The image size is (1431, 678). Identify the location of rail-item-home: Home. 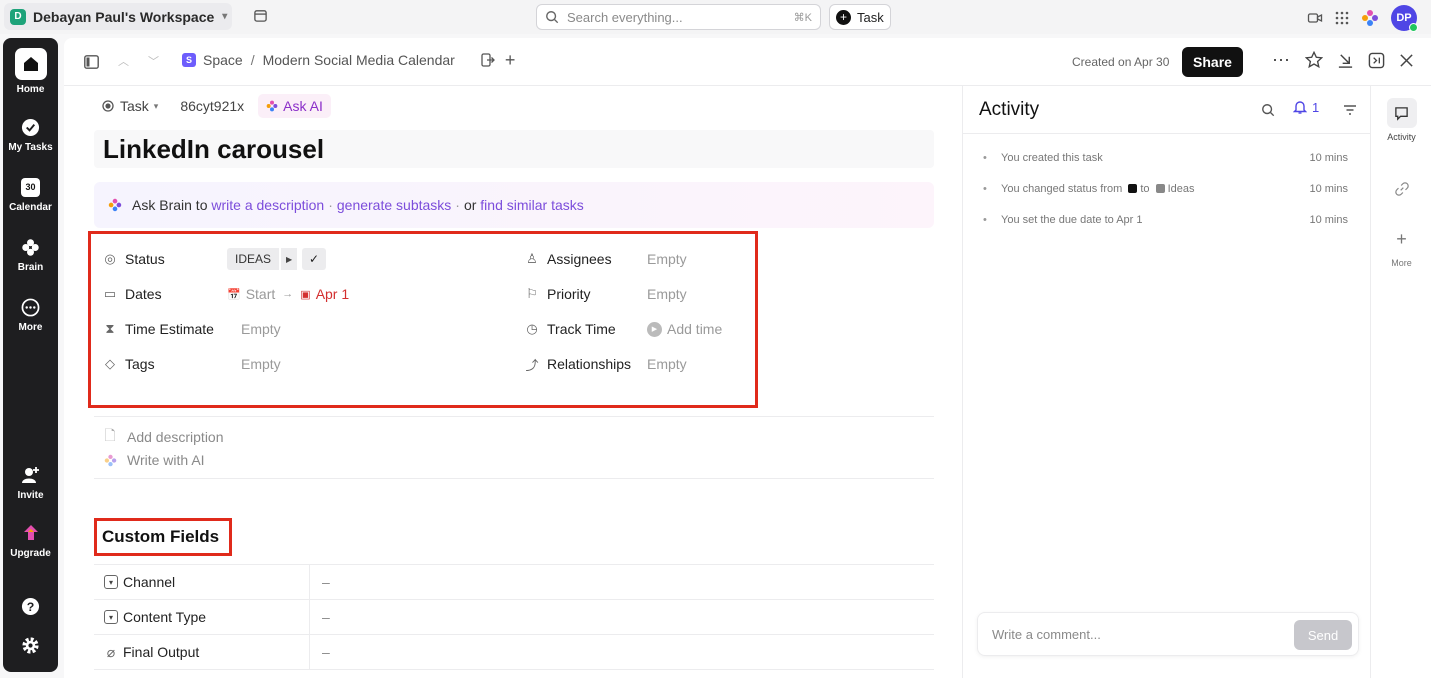
(30, 71).